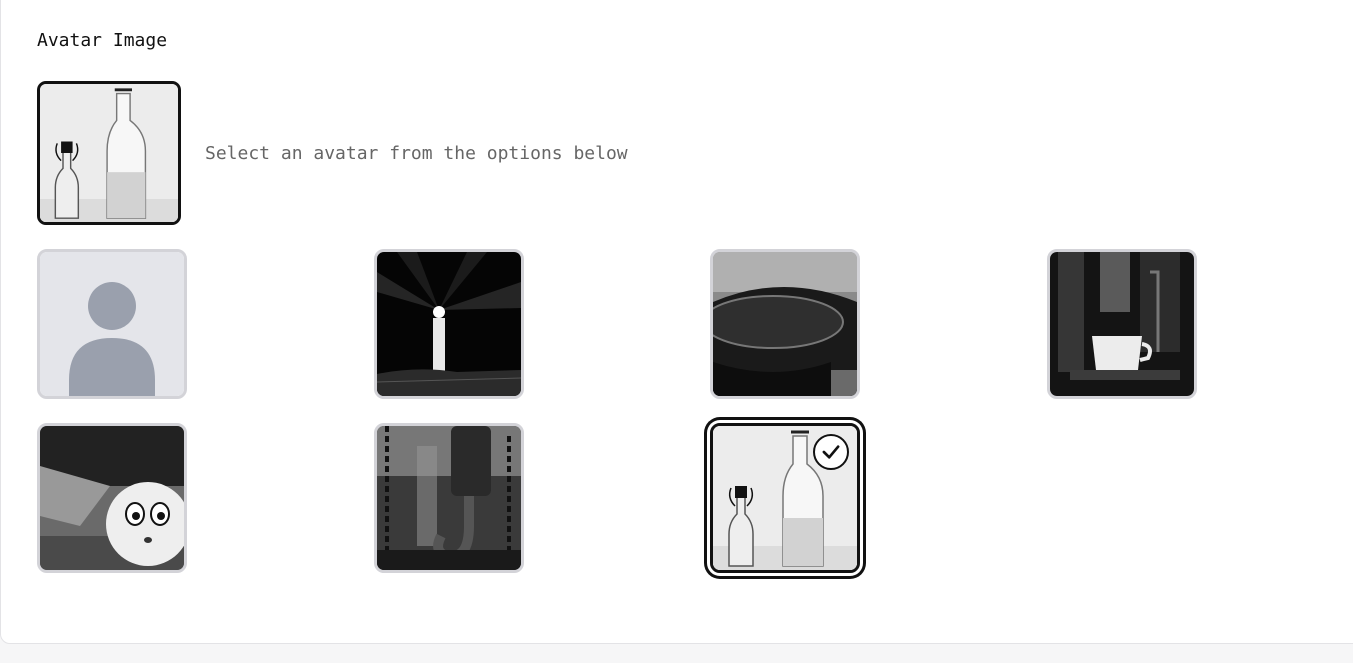 This screenshot has width=1353, height=663. I want to click on avatar-option-cup, so click(785, 324).